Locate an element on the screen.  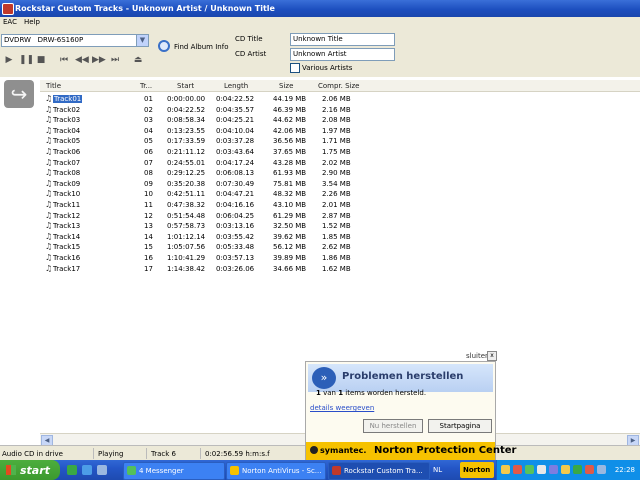
table-cell: 0:04:17.24 is located at coordinates (235, 162).